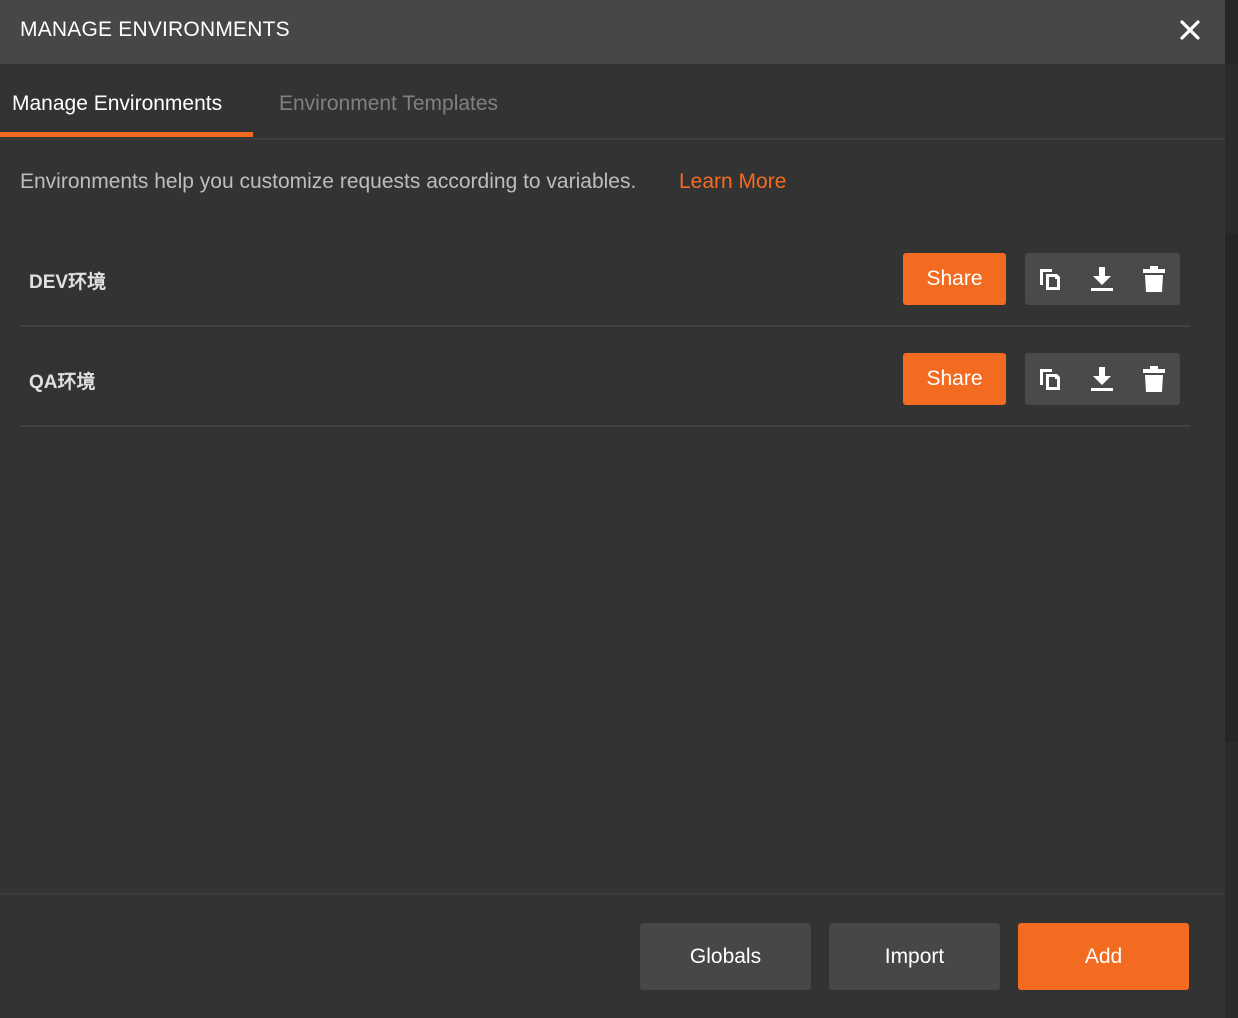 The image size is (1238, 1018). Describe the element at coordinates (725, 956) in the screenshot. I see `globals-button: Globals` at that location.